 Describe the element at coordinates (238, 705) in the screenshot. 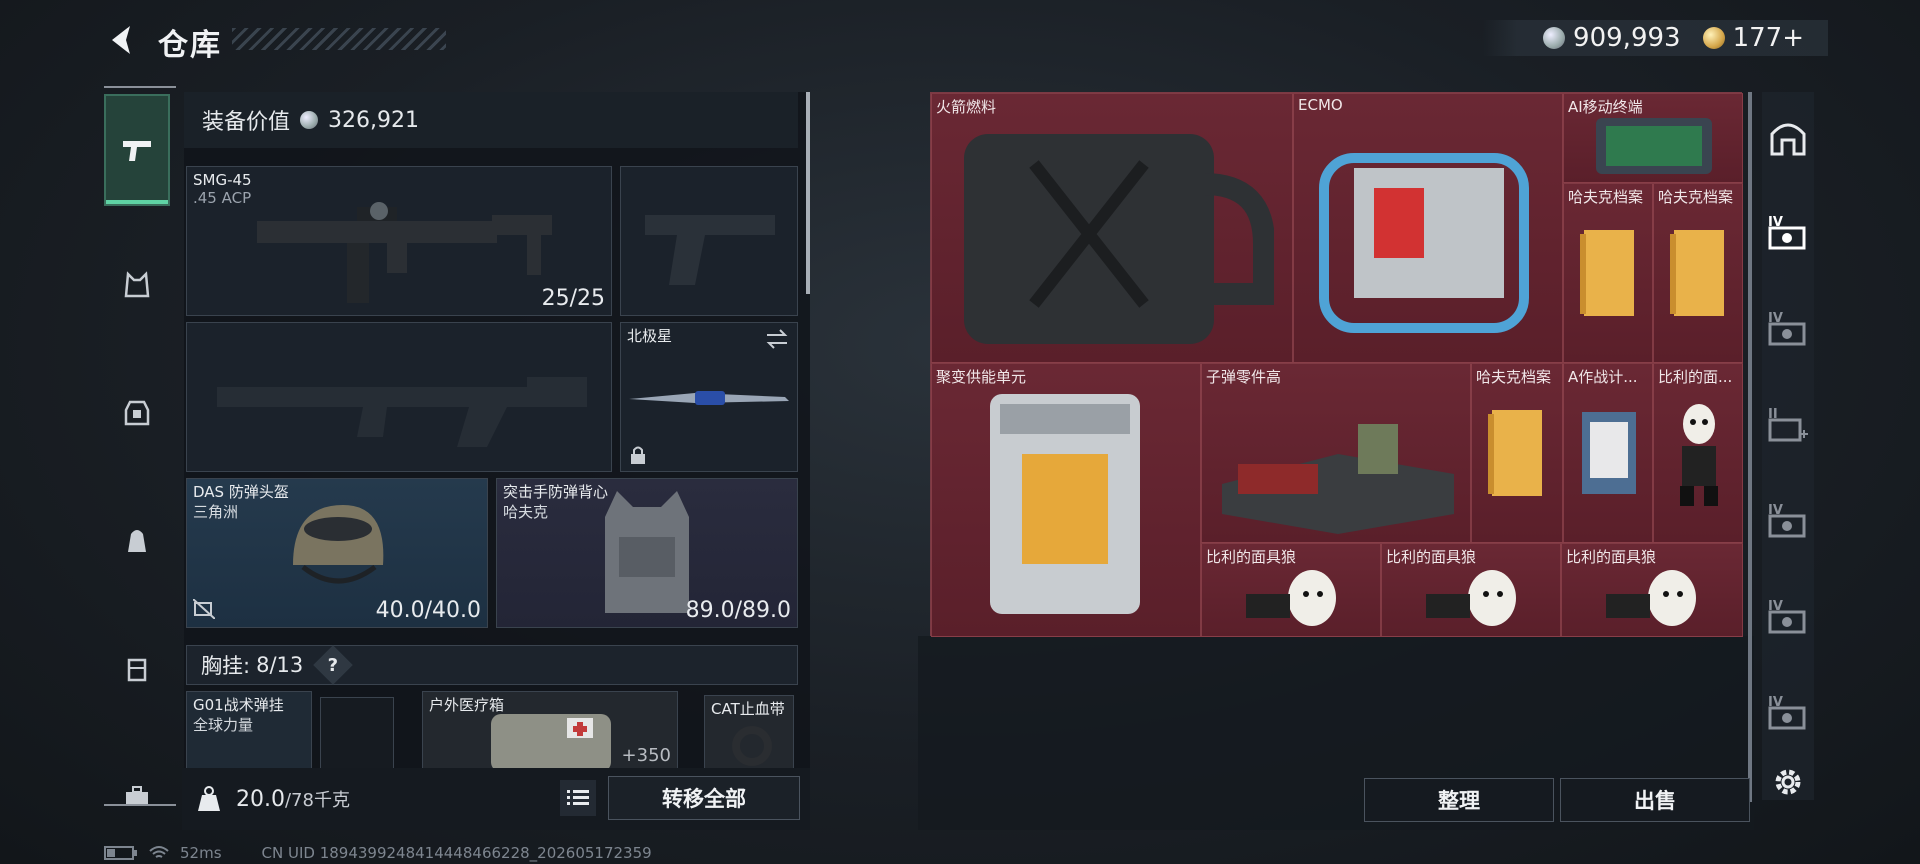

I see `vest-item-name: G01战术弹挂` at that location.